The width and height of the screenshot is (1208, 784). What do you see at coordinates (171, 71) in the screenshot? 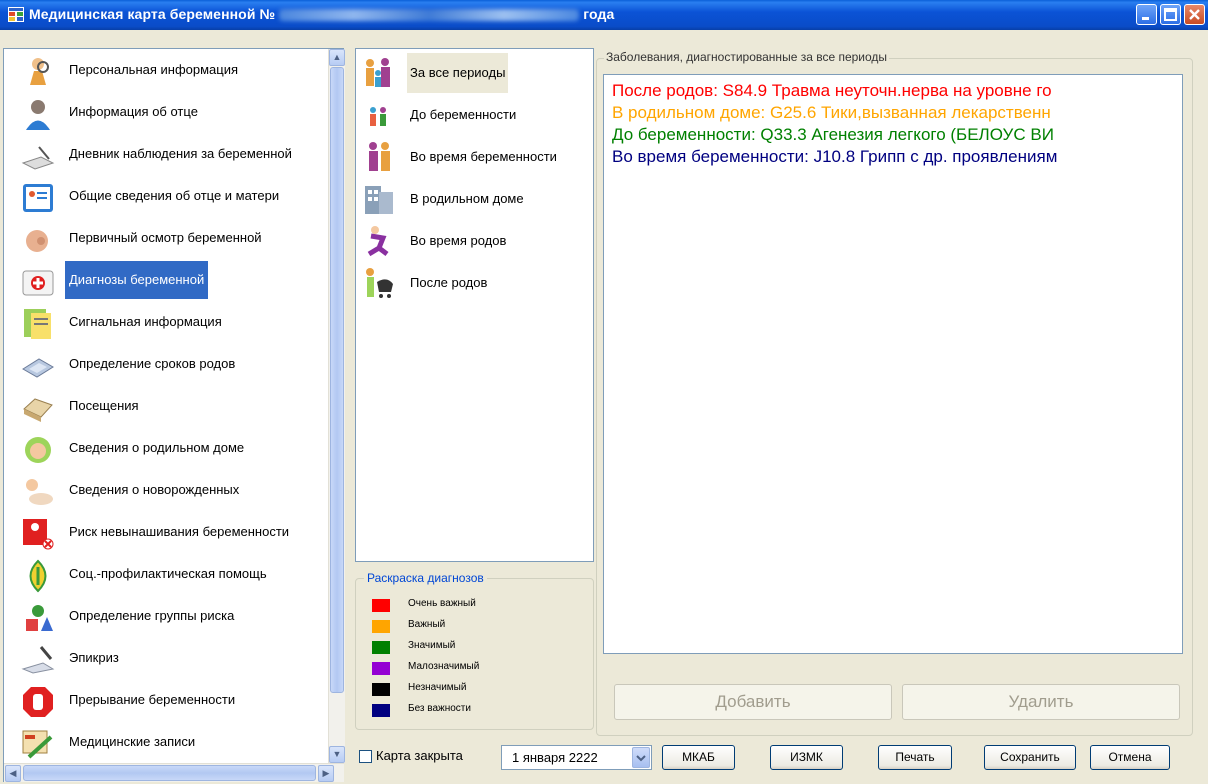
I see `nav-item: Персональная информация` at bounding box center [171, 71].